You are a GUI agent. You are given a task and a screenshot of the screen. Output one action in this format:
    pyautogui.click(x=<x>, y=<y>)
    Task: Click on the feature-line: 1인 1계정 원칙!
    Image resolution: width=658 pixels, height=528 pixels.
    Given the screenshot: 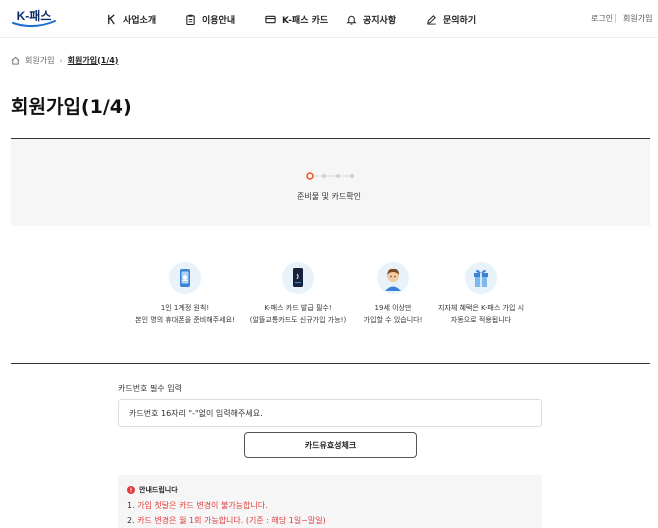 What is the action you would take?
    pyautogui.click(x=185, y=308)
    